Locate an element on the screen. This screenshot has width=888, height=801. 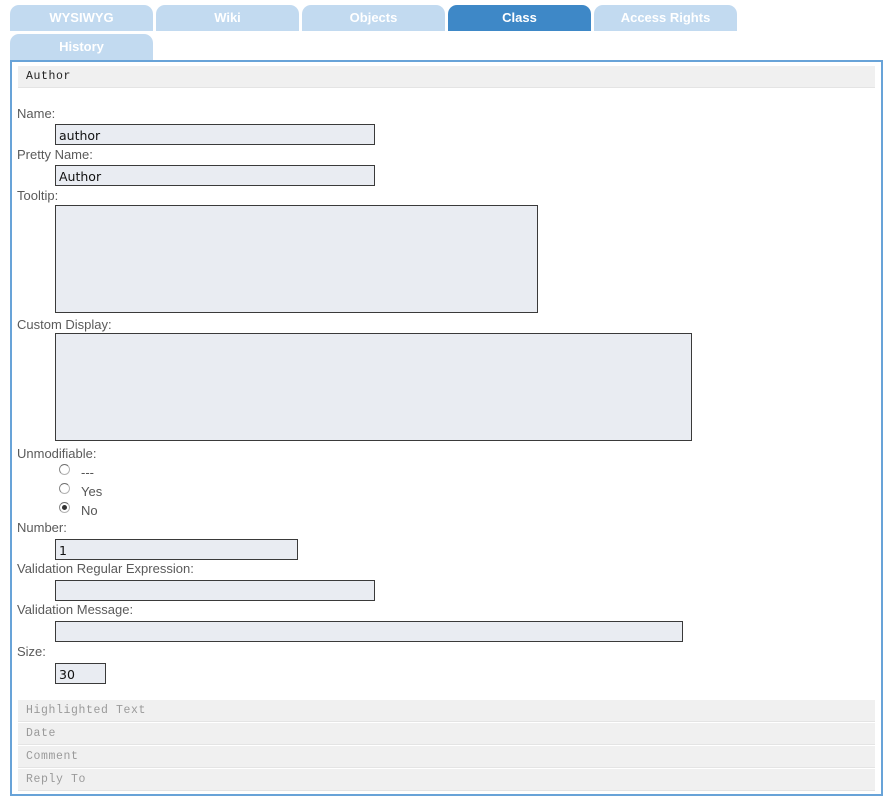
size-label: Size: is located at coordinates (31, 651).